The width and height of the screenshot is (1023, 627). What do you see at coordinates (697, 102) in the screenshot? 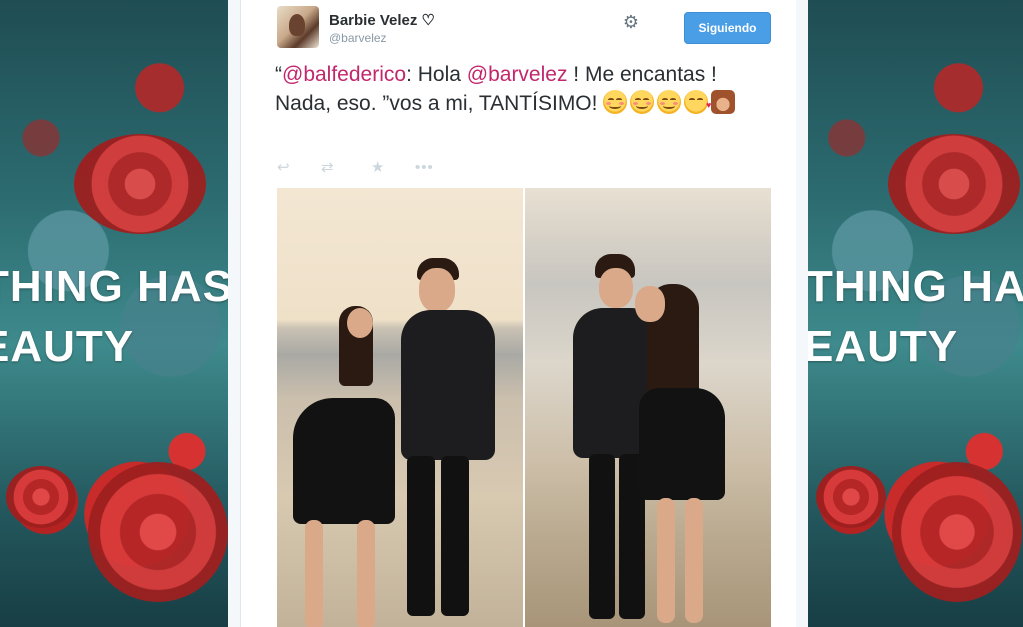
I see `kissing-face-icon: ♥` at bounding box center [697, 102].